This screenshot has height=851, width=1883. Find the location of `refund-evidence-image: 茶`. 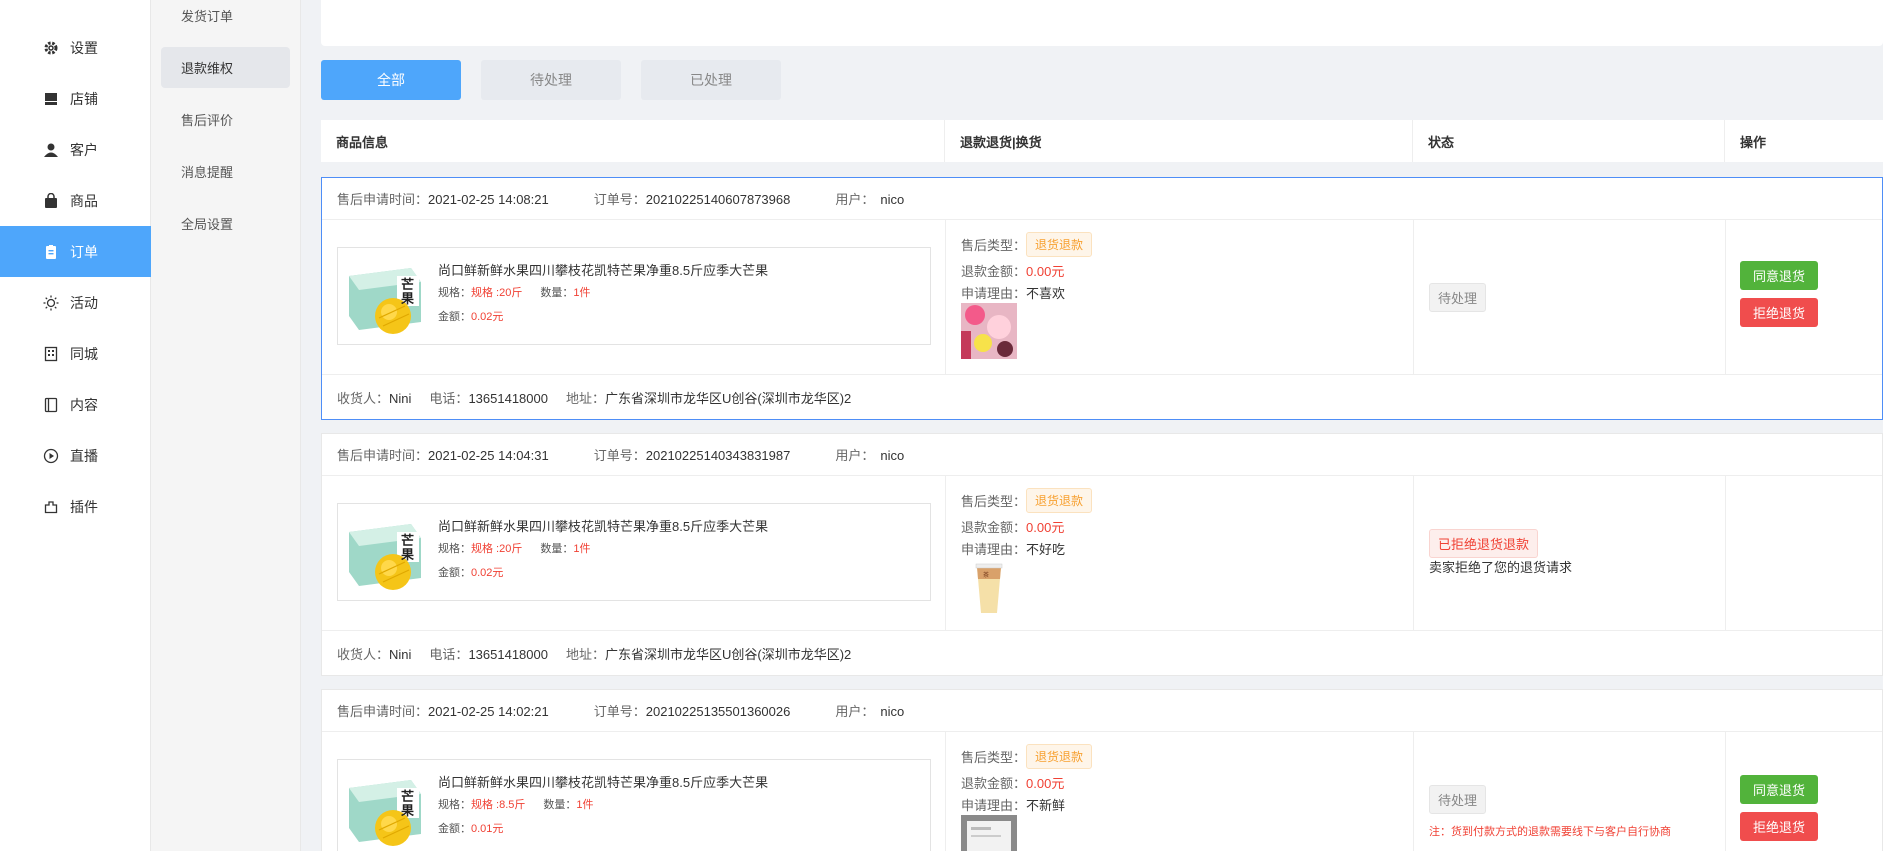

refund-evidence-image: 茶 is located at coordinates (989, 587).